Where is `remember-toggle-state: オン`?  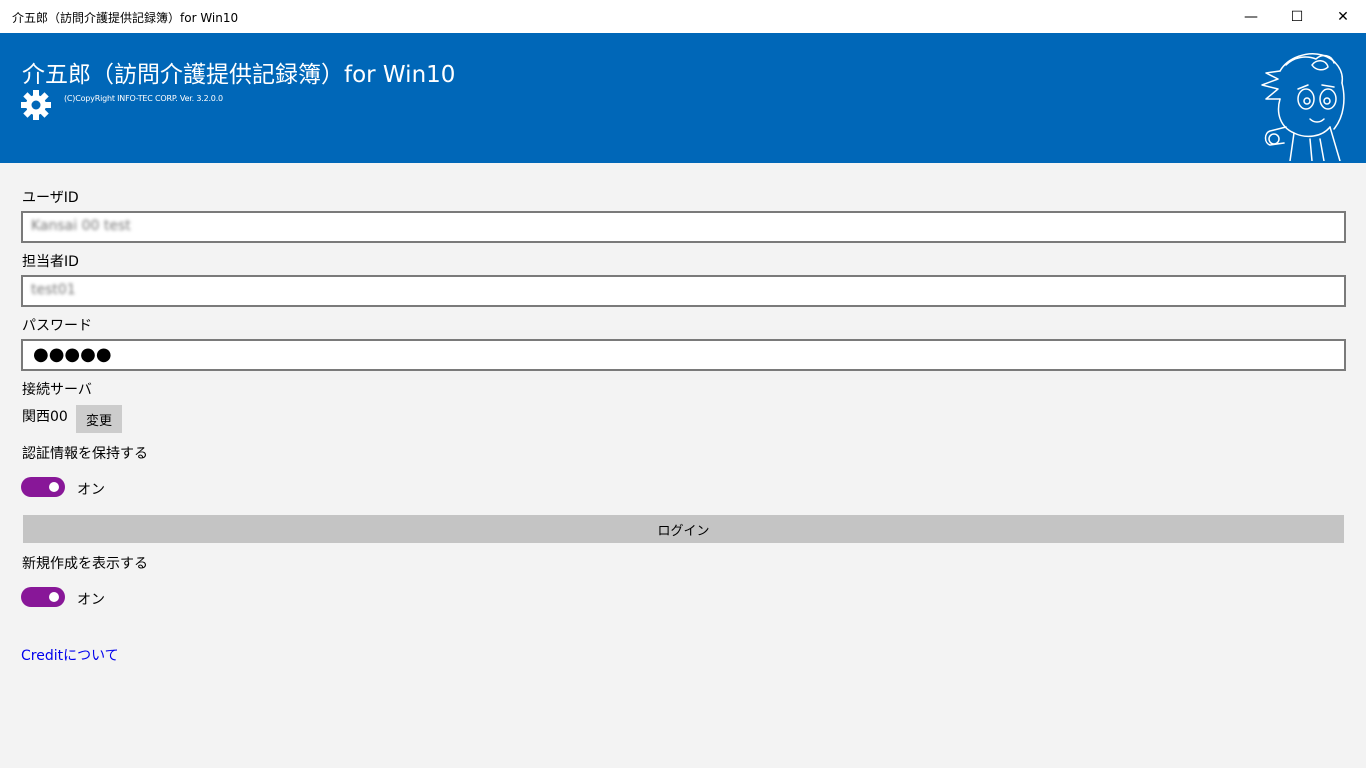 remember-toggle-state: オン is located at coordinates (91, 490).